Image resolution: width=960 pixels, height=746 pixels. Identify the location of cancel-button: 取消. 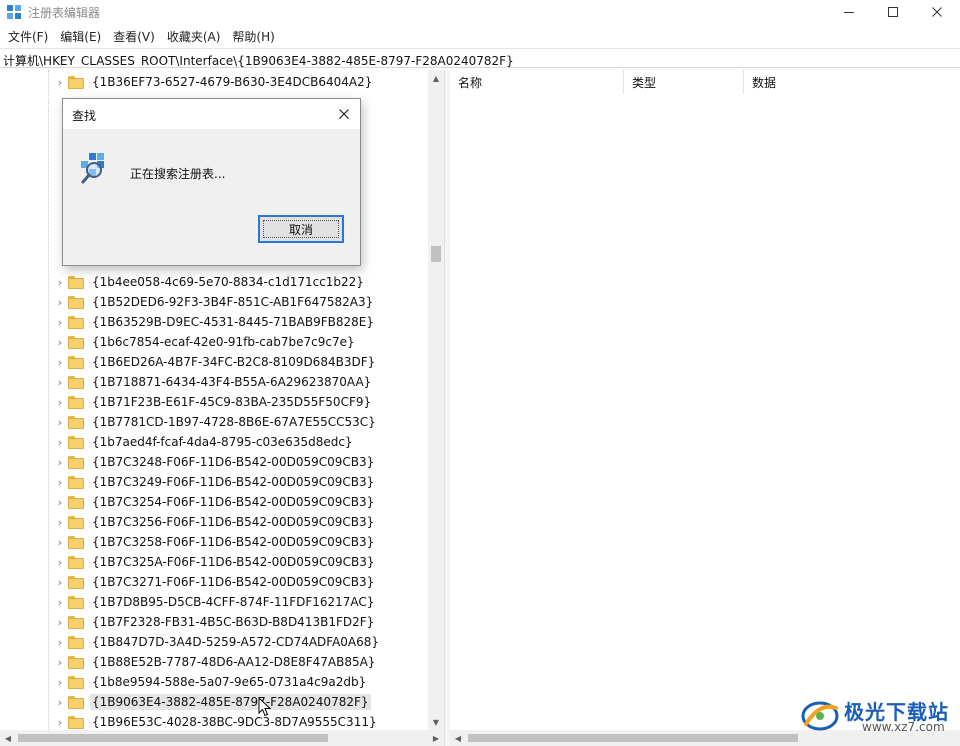
(301, 229).